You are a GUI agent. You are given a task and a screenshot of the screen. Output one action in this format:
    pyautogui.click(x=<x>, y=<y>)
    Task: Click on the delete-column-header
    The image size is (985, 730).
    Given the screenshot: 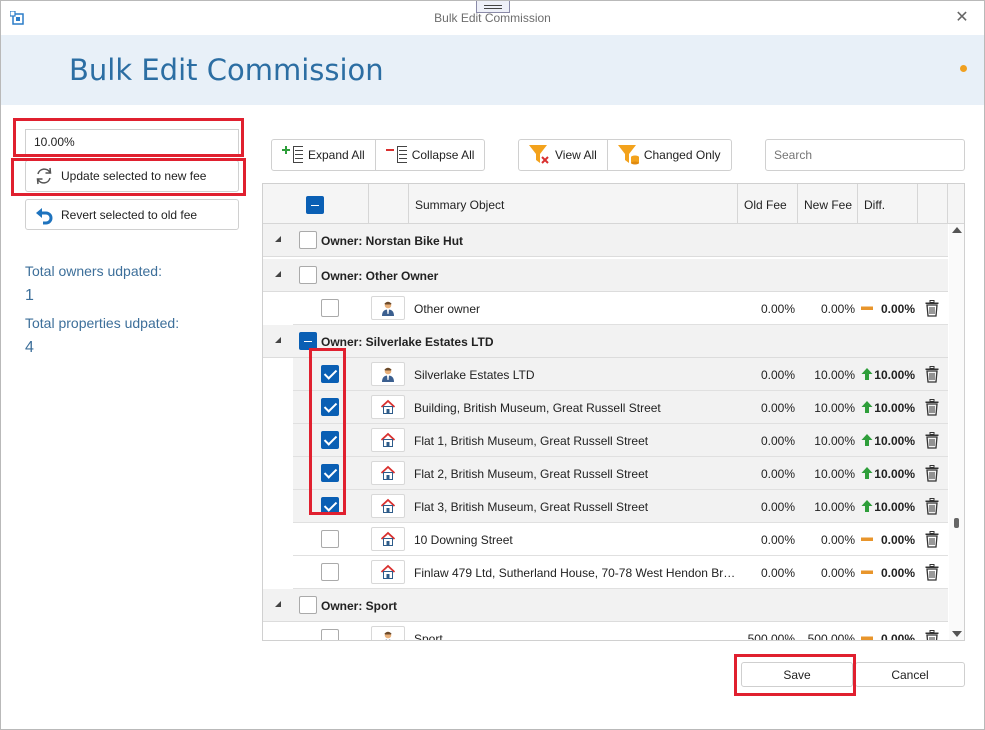 What is the action you would take?
    pyautogui.click(x=933, y=204)
    